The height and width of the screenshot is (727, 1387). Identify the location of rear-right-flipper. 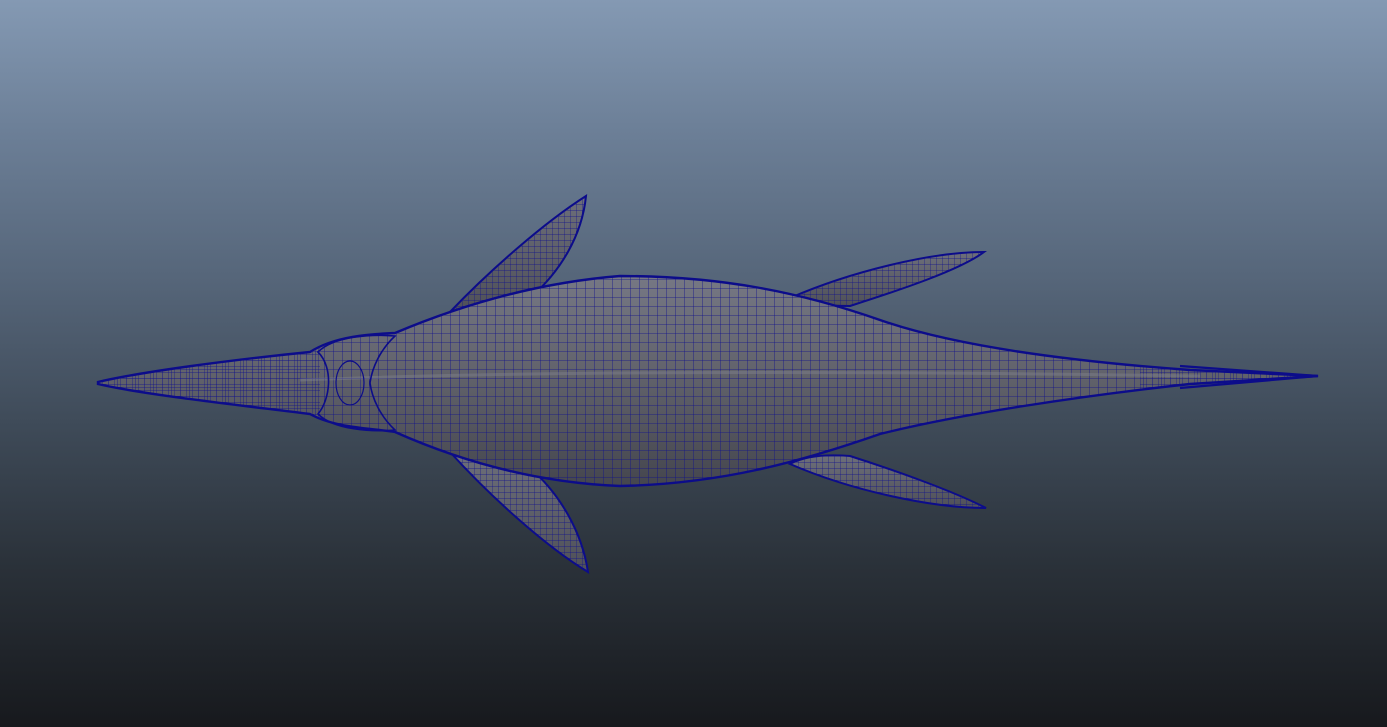
(887, 481).